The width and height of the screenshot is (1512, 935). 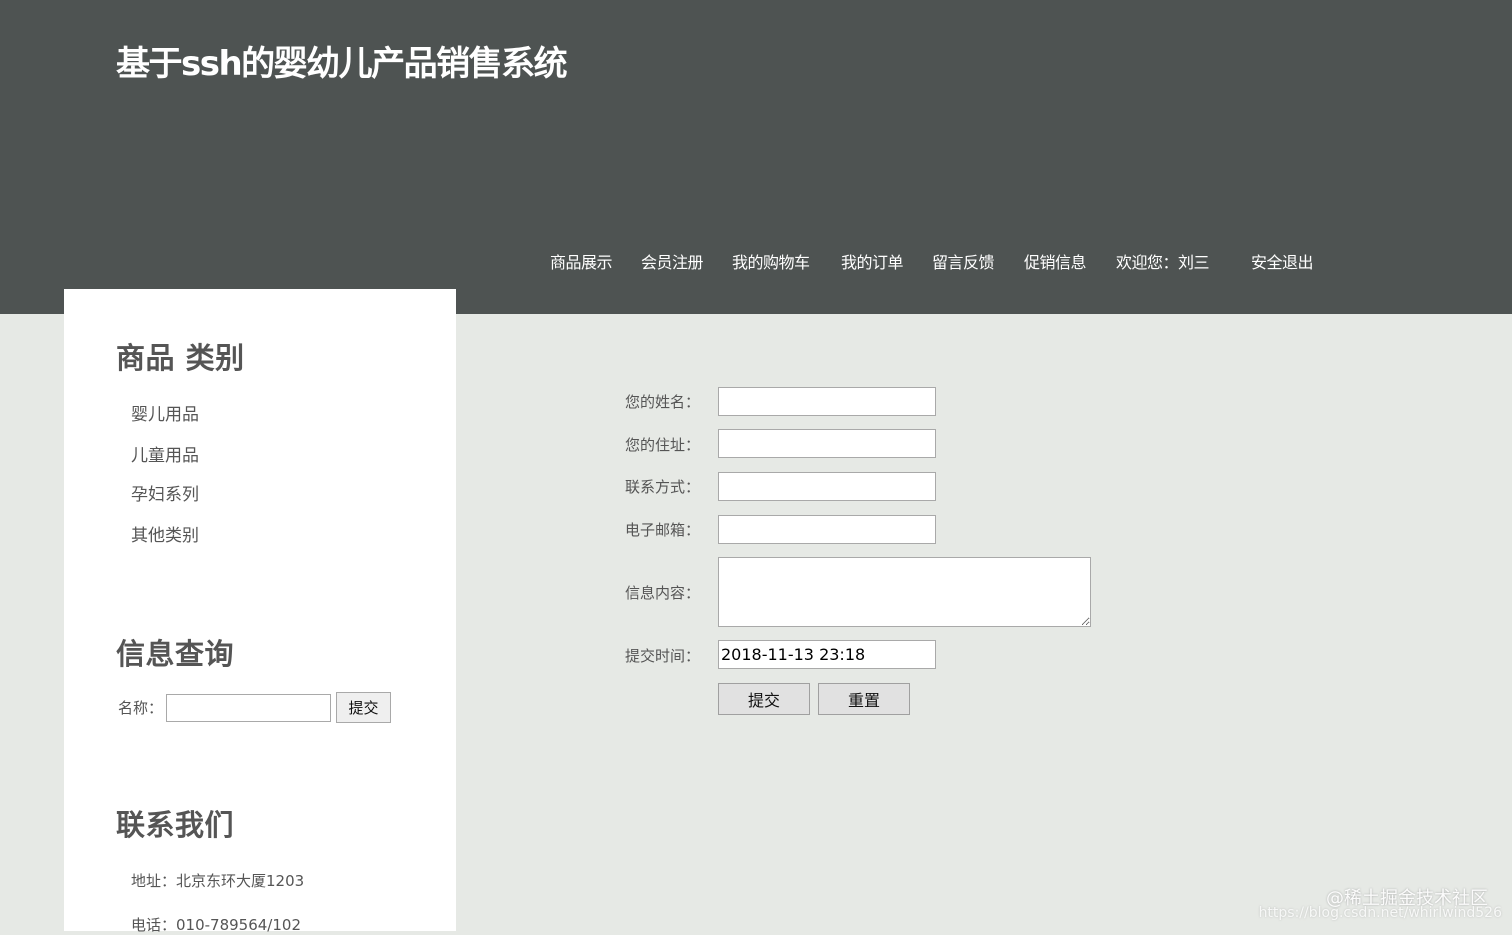 What do you see at coordinates (662, 656) in the screenshot?
I see `time-label: 提交时间：` at bounding box center [662, 656].